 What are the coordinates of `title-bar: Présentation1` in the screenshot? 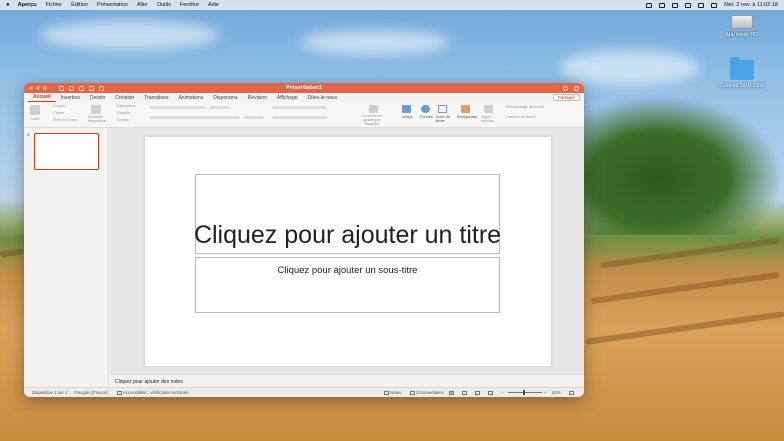 It's located at (304, 88).